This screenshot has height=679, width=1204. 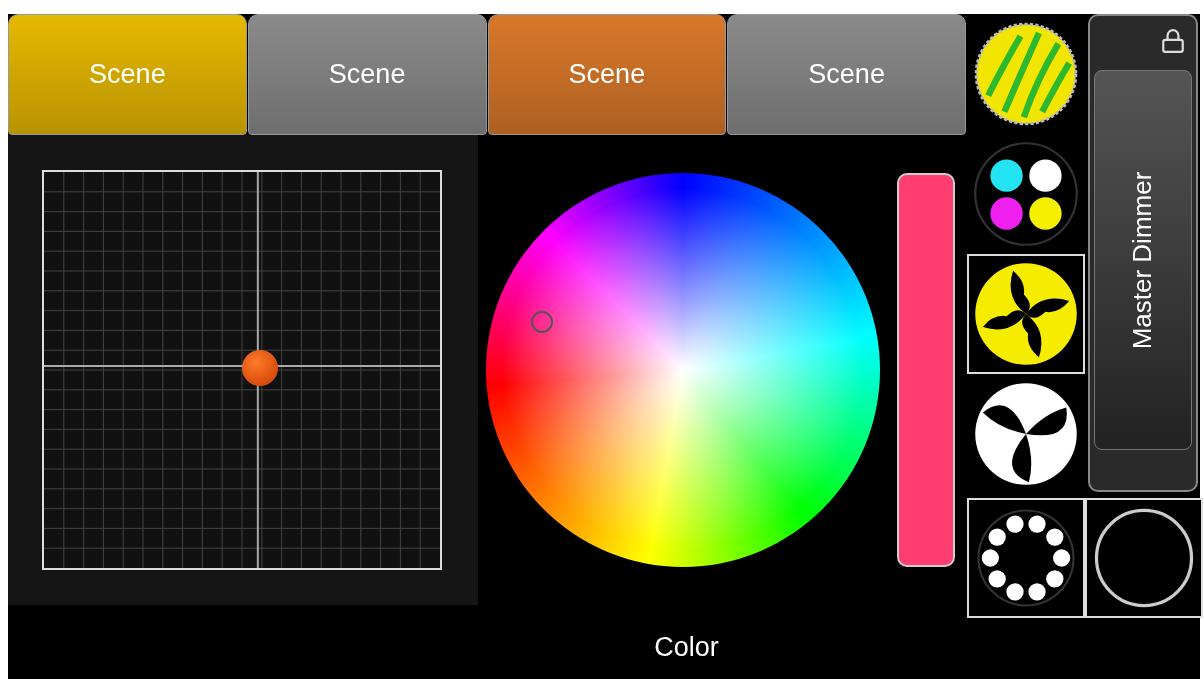 I want to click on master-dimmer-label: Master Dimmer, so click(x=1142, y=260).